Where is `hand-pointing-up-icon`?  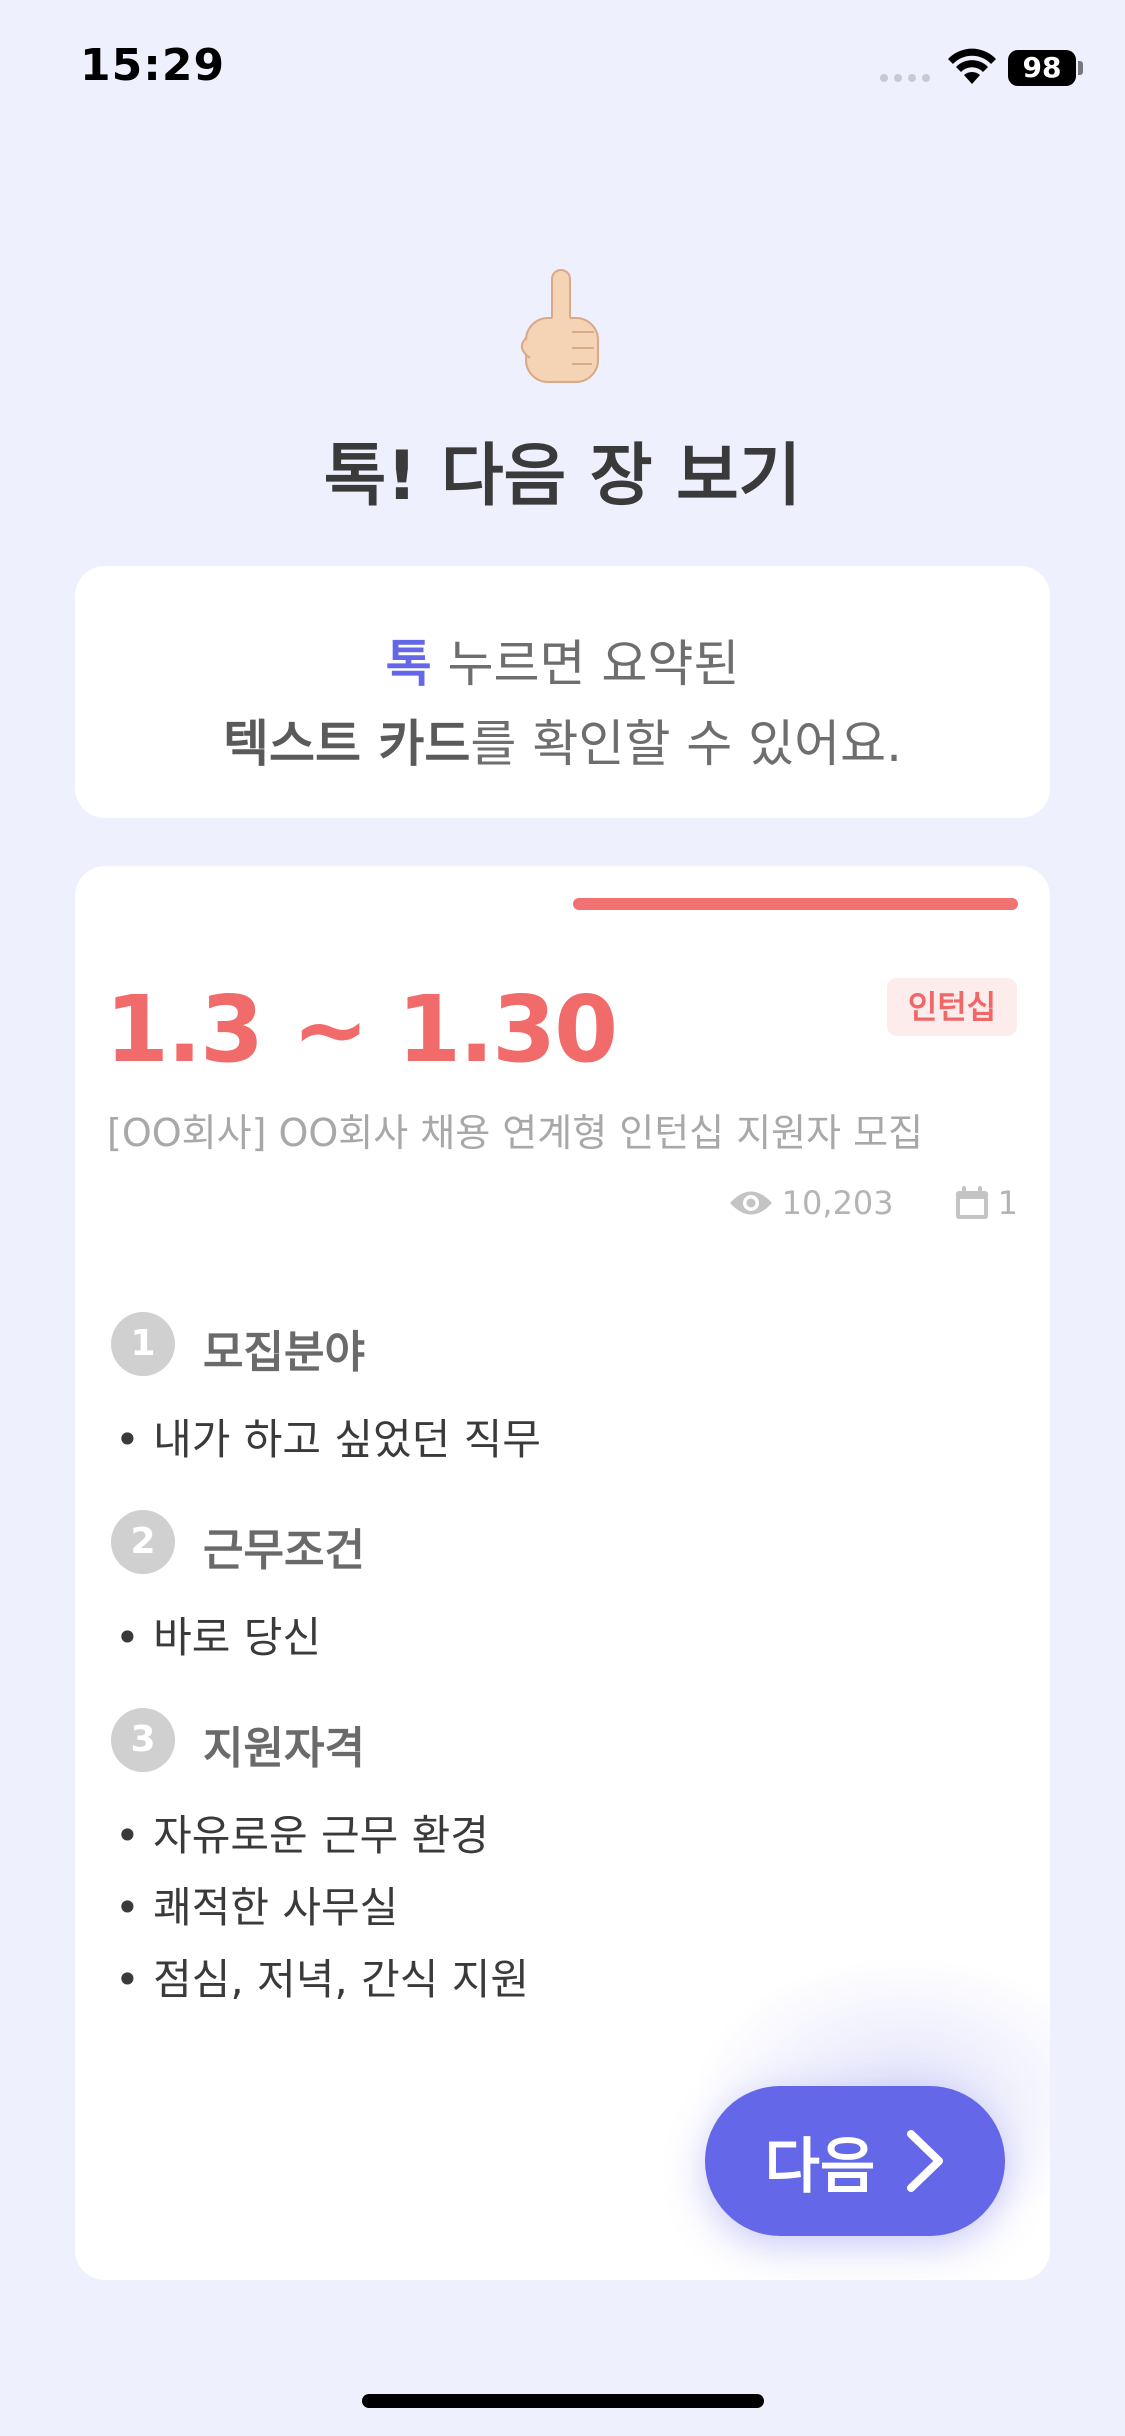 hand-pointing-up-icon is located at coordinates (559, 326).